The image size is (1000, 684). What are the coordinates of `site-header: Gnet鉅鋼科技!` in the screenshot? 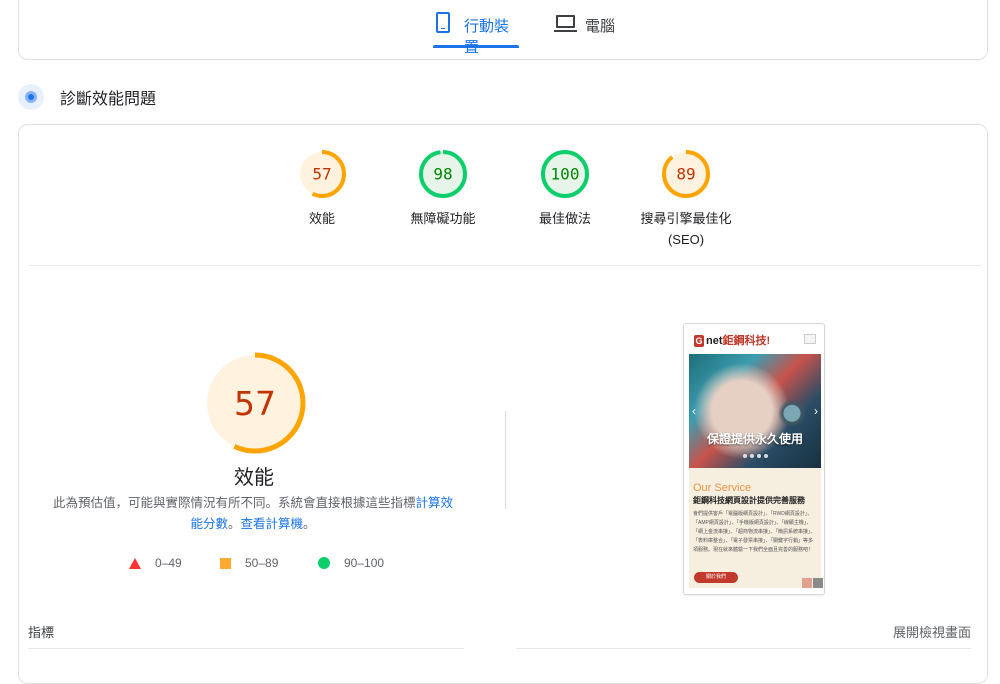 It's located at (754, 339).